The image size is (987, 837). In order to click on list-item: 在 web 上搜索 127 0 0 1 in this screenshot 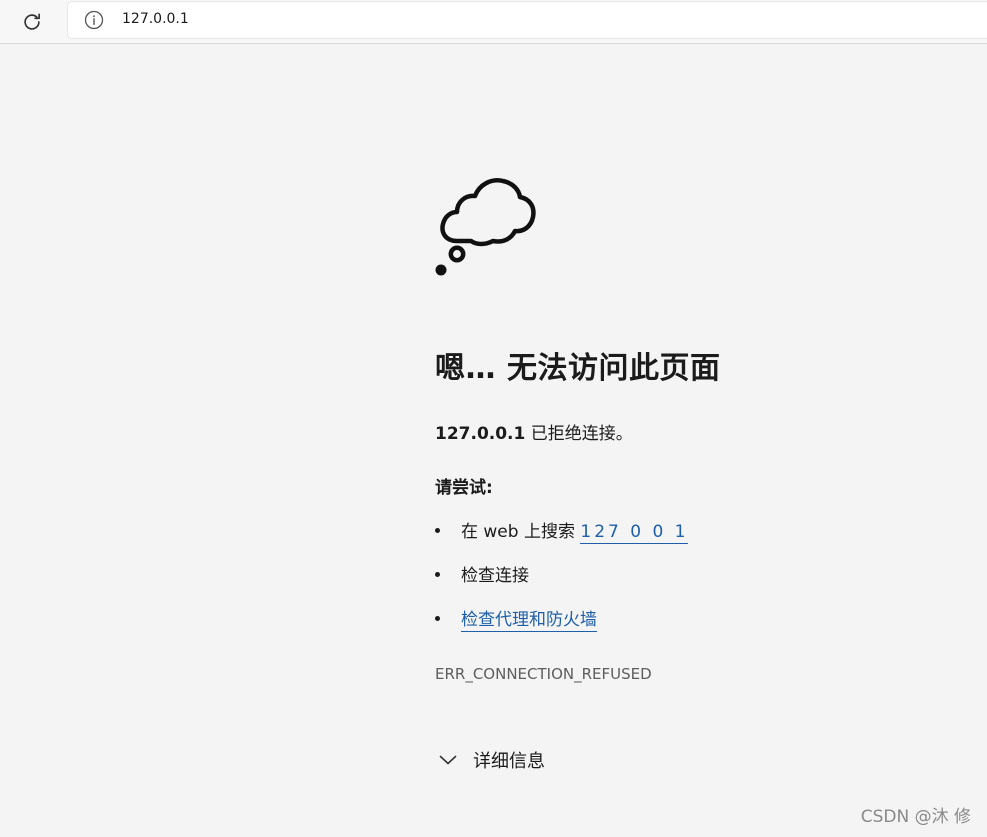, I will do `click(645, 539)`.